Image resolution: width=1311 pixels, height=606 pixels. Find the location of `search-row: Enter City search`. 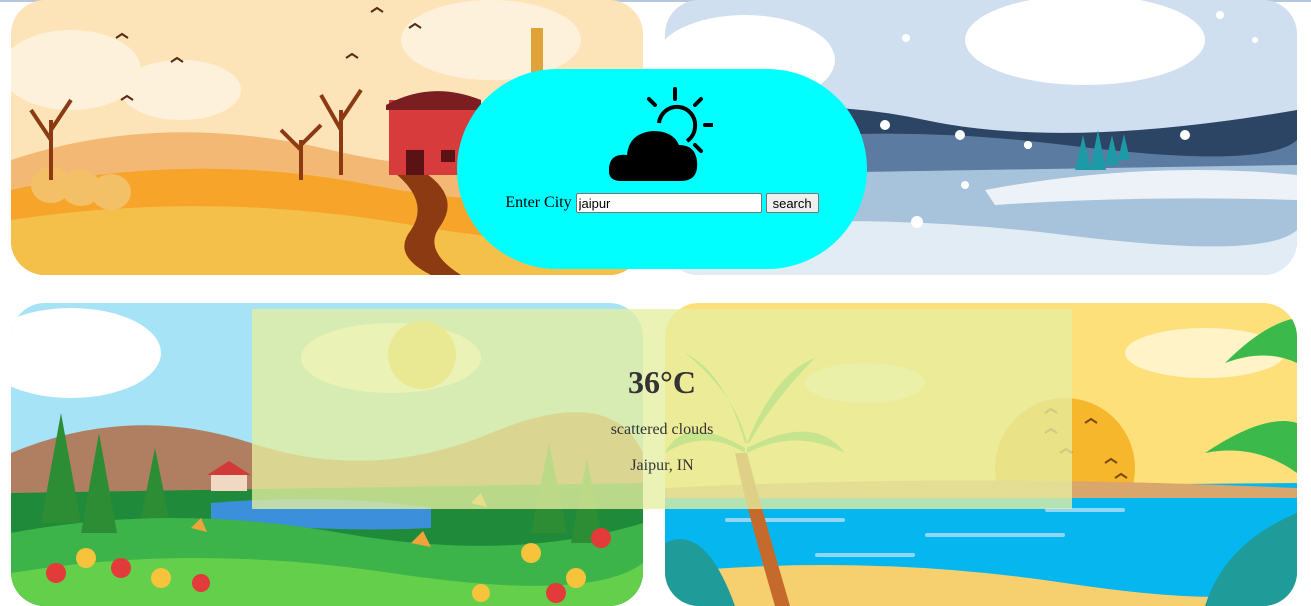

search-row: Enter City search is located at coordinates (662, 203).